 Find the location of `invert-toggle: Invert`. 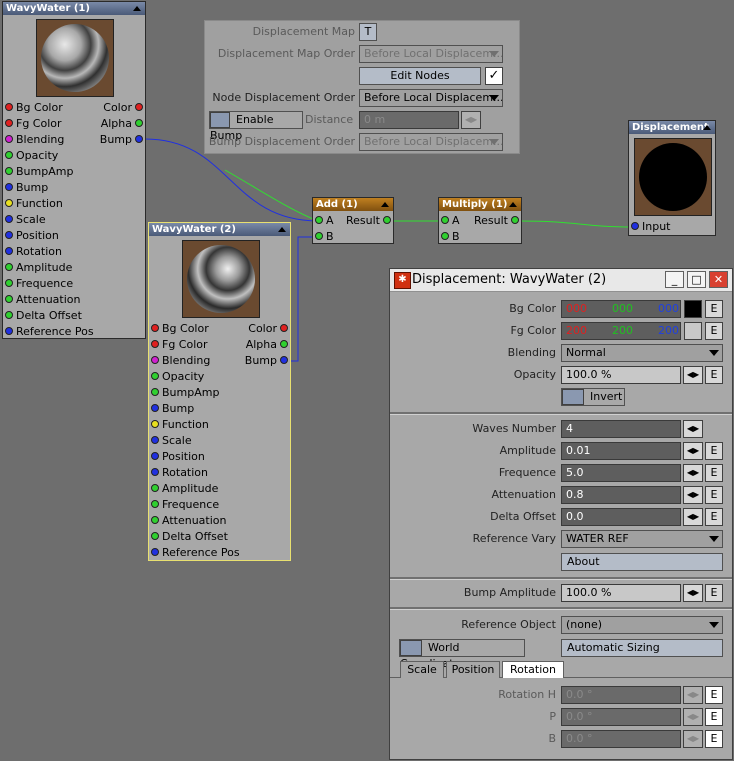

invert-toggle: Invert is located at coordinates (593, 397).